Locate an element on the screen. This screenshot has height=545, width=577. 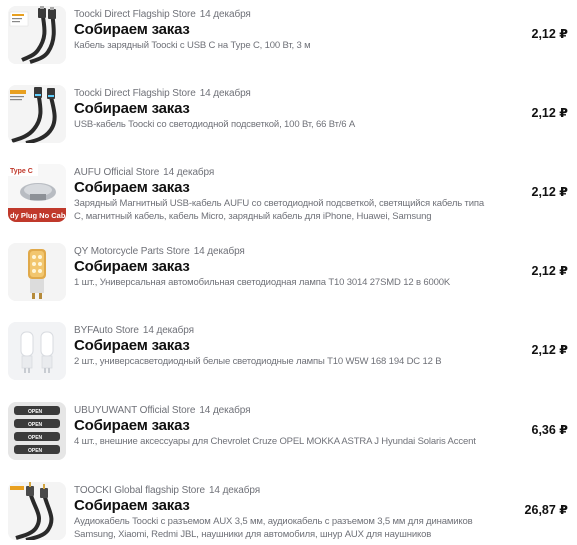
svg-text: Type C is located at coordinates (21, 171).